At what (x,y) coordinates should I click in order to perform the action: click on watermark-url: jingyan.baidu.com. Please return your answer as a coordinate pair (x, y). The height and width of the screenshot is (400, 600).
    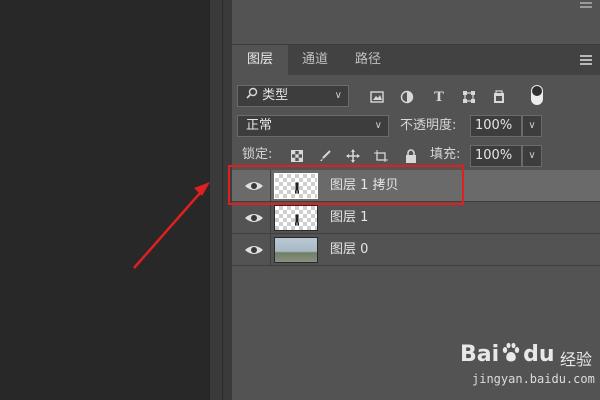
    Looking at the image, I should click on (533, 379).